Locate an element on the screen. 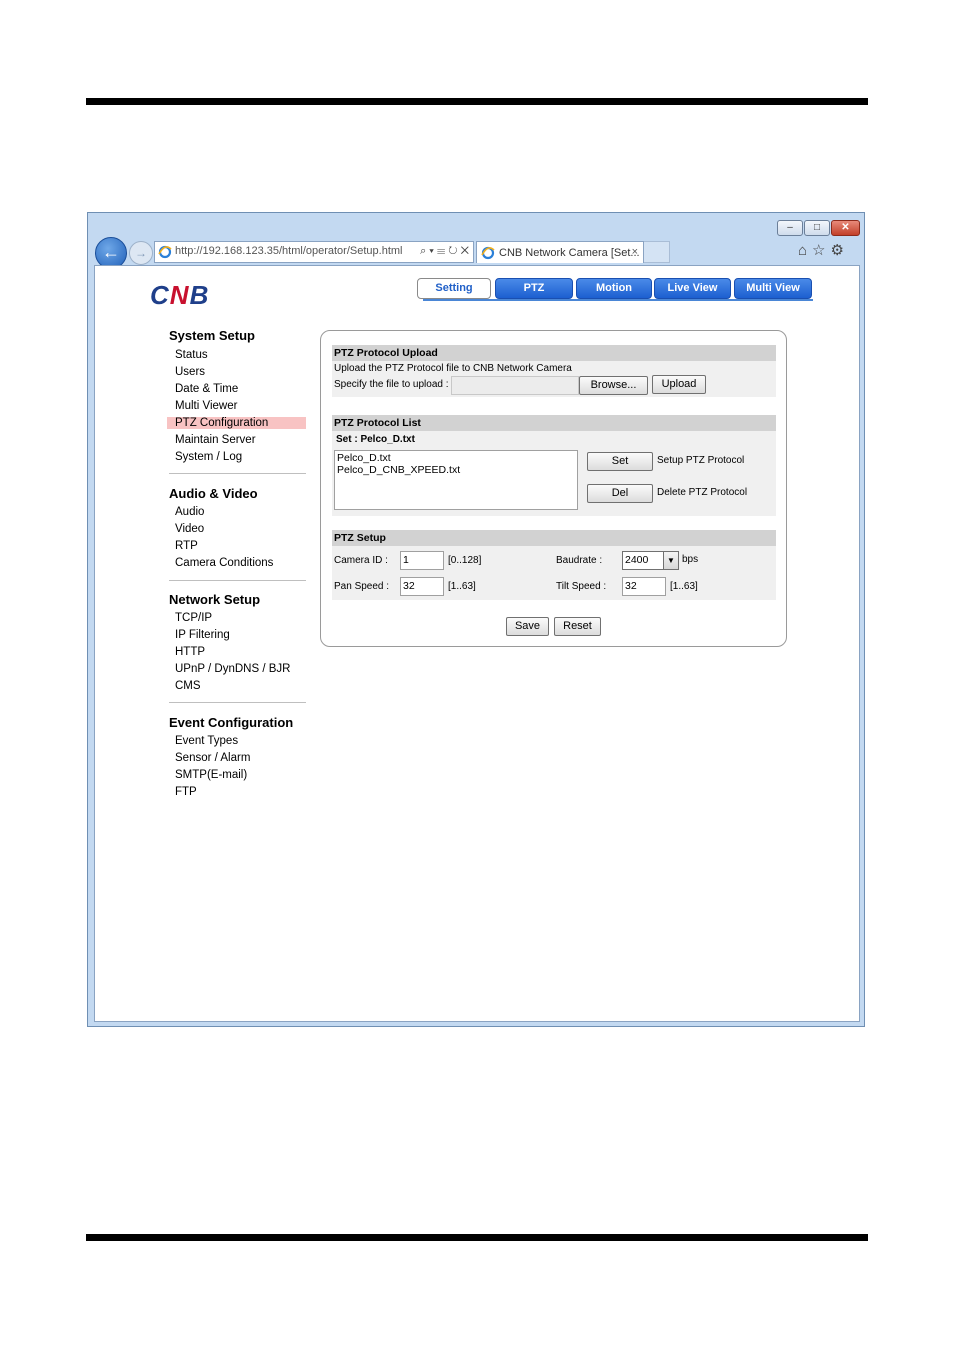  home-favorites-settings-icon: ⌂☆⚙ is located at coordinates (823, 250).